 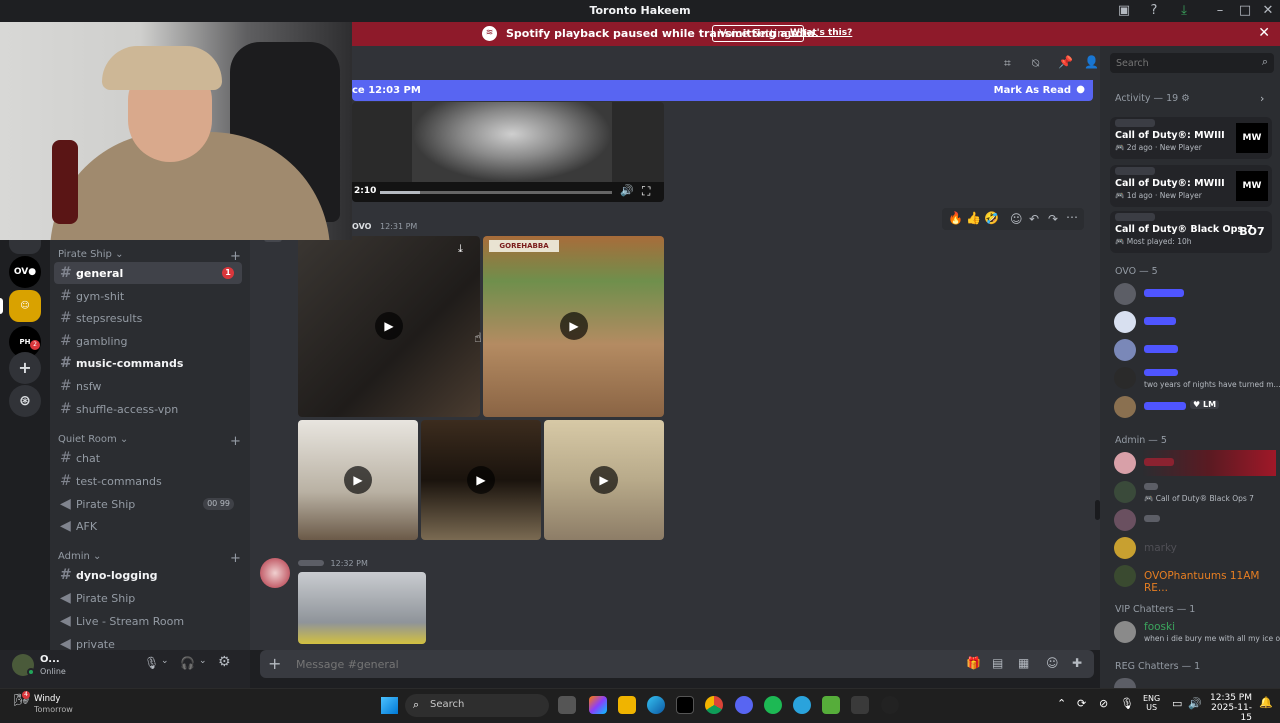 What do you see at coordinates (890, 705) in the screenshot?
I see `obs-icon` at bounding box center [890, 705].